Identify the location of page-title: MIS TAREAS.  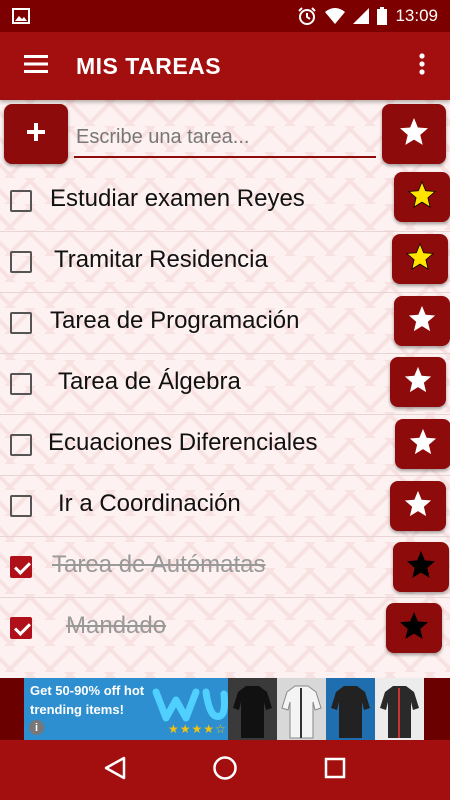
(149, 65).